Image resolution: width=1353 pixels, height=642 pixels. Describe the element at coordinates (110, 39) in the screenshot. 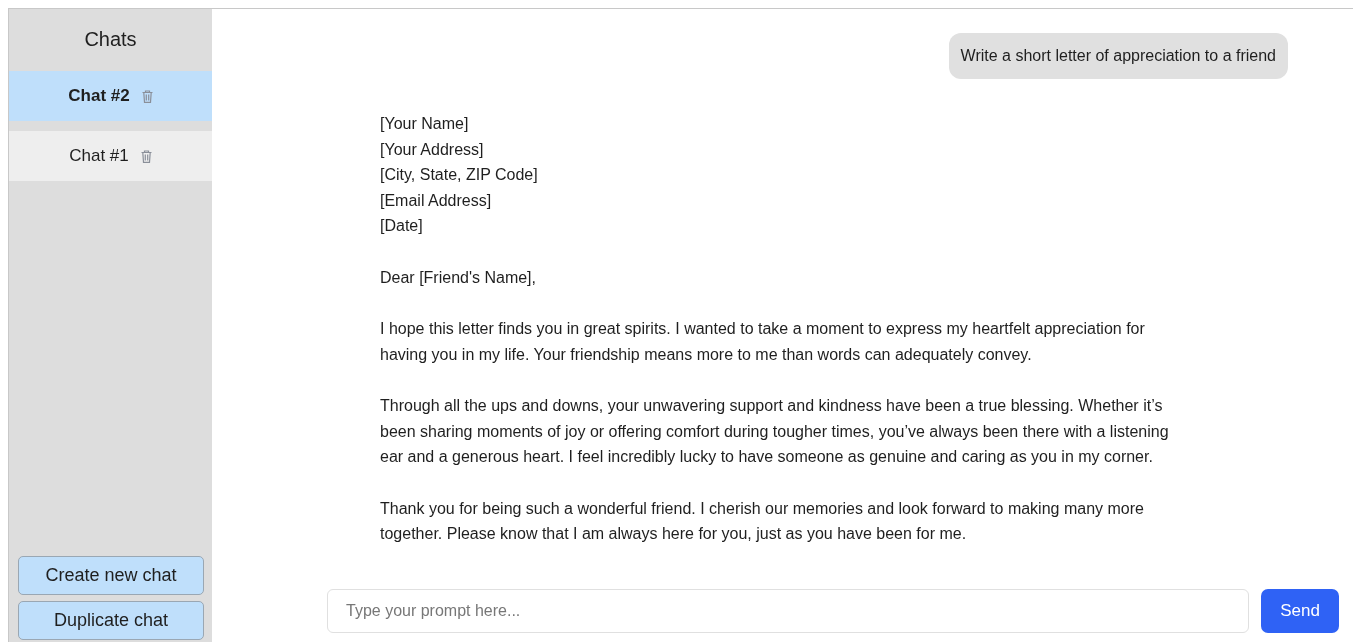

I see `sidebar-title: Chats` at that location.